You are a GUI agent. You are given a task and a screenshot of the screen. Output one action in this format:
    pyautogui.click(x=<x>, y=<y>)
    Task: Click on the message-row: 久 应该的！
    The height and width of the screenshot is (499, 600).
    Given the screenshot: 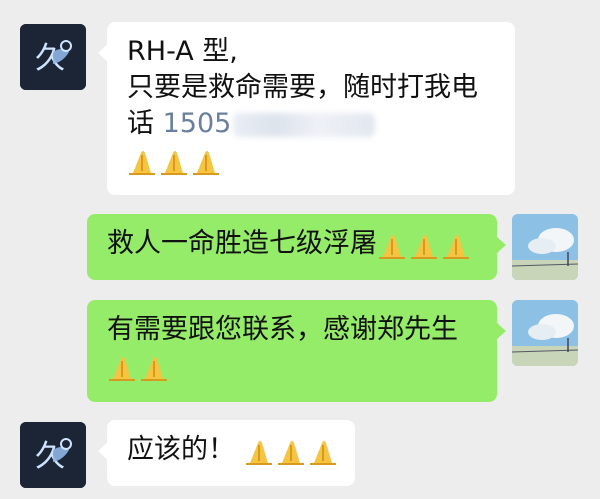 What is the action you would take?
    pyautogui.click(x=300, y=455)
    